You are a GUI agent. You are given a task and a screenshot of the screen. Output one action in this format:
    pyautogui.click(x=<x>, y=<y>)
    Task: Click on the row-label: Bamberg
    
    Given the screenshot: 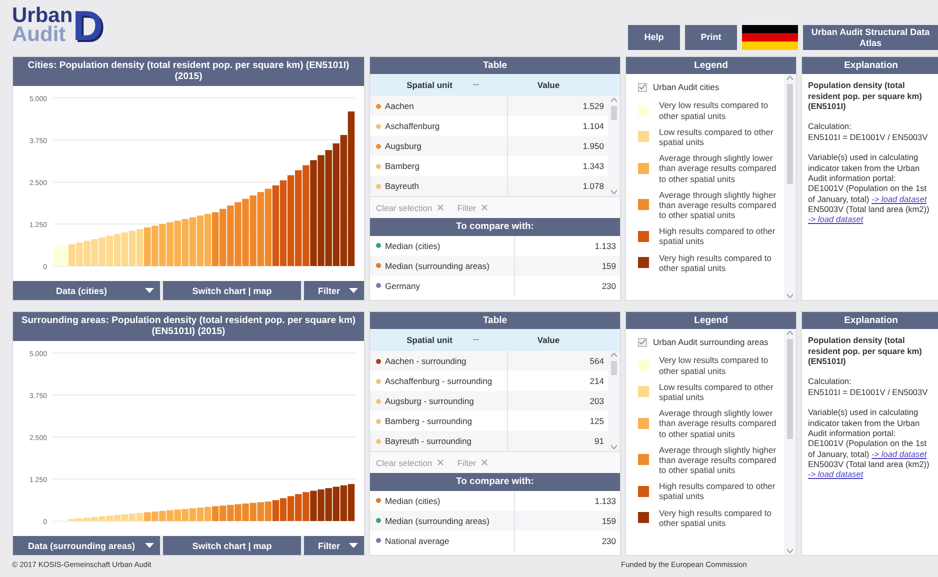 What is the action you would take?
    pyautogui.click(x=402, y=166)
    